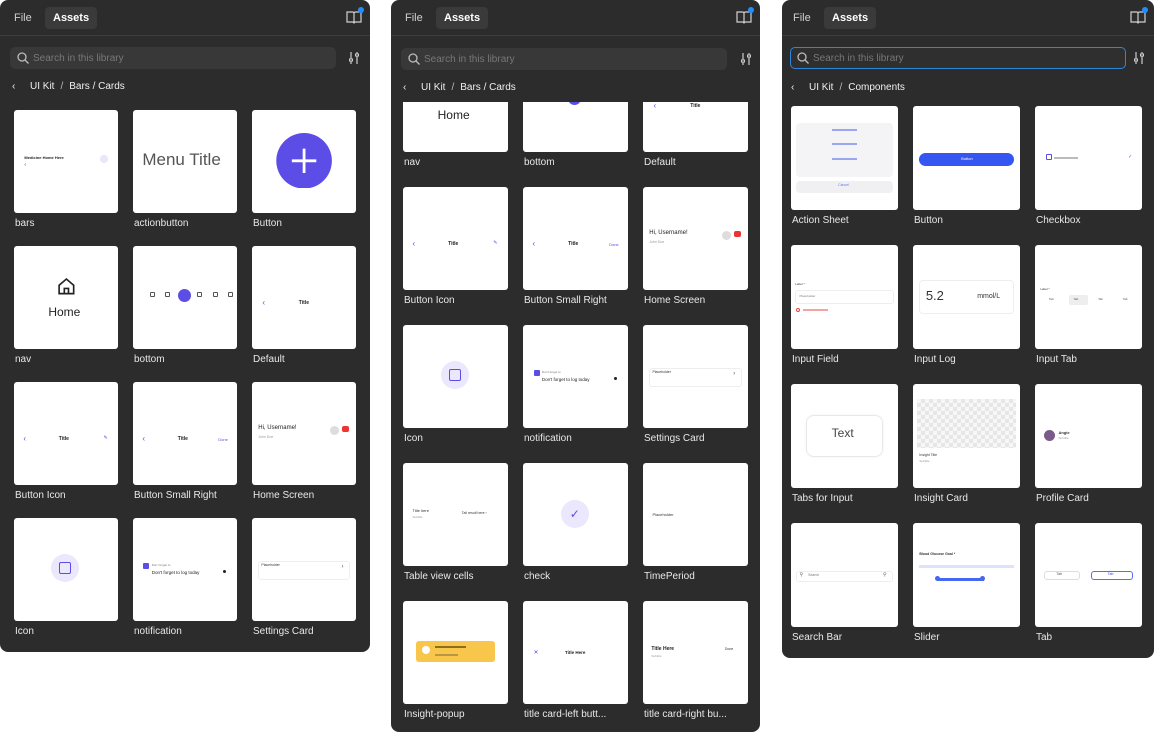 Image resolution: width=1154 pixels, height=732 pixels. Describe the element at coordinates (185, 161) in the screenshot. I see `asset-thumbnail: Menu Title` at that location.